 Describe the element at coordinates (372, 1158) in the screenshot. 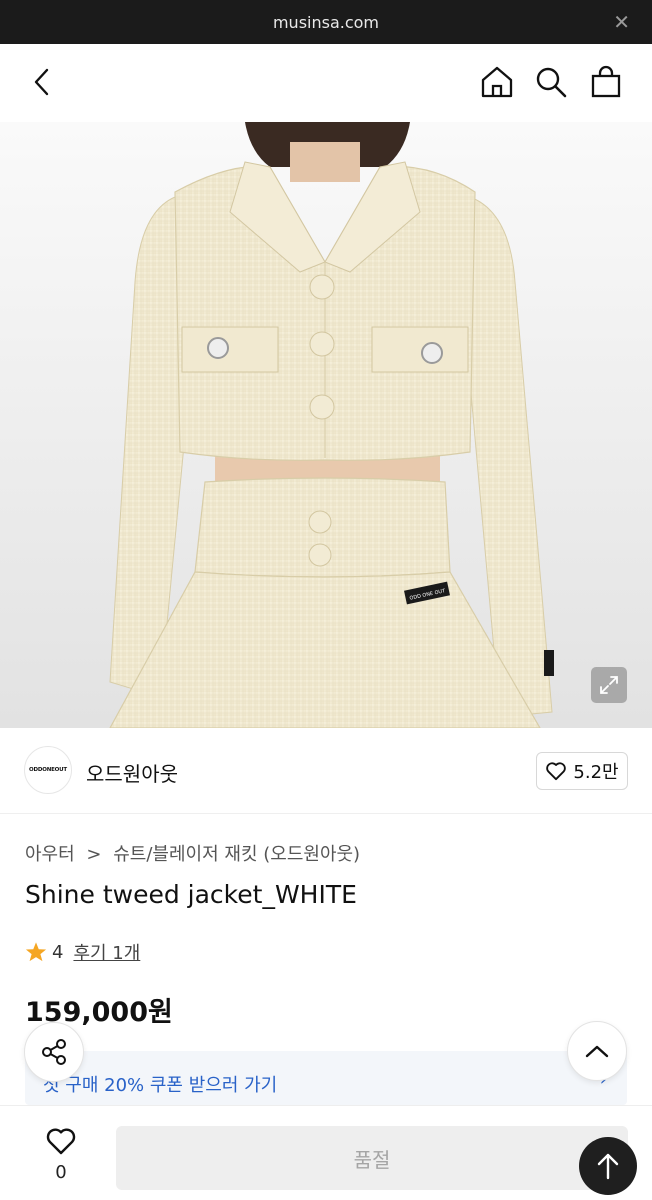

I see `soldout-button: 품절` at that location.